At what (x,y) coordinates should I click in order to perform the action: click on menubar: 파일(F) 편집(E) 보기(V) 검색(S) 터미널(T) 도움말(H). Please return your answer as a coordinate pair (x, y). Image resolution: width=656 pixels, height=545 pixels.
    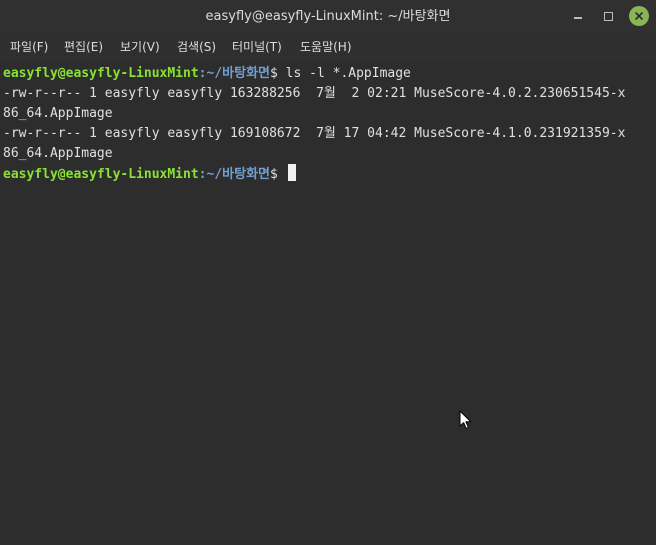
    Looking at the image, I should click on (328, 47).